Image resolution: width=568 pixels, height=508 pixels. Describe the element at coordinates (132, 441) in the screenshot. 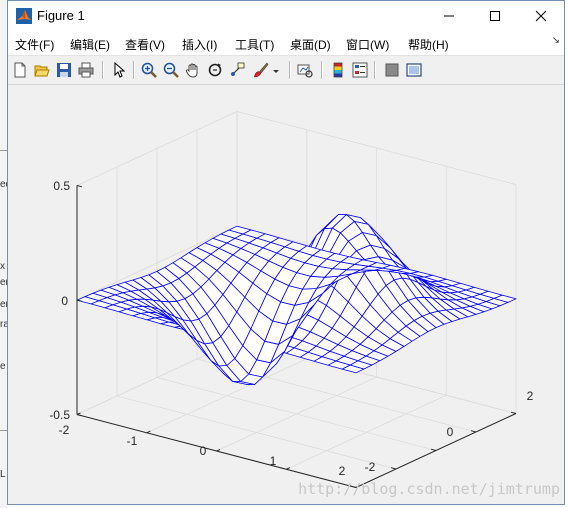

I see `x-tick-label: -1` at that location.